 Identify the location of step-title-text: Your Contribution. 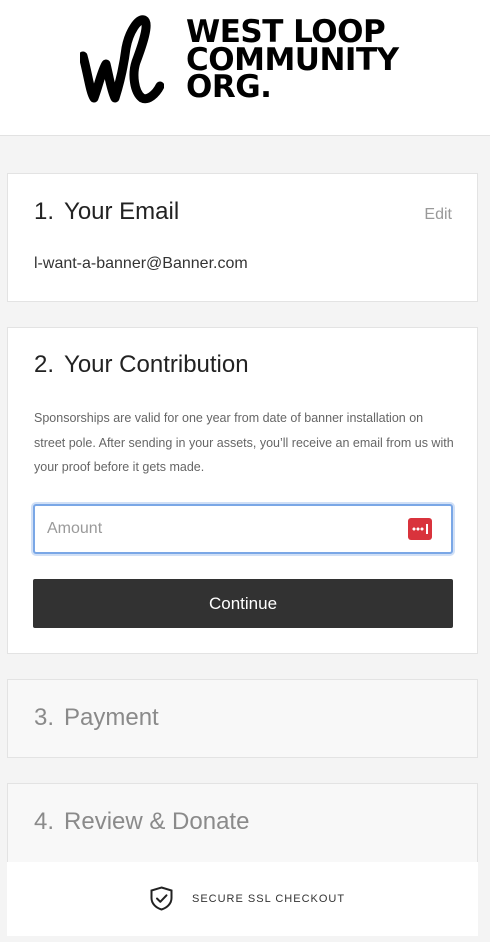
(156, 364).